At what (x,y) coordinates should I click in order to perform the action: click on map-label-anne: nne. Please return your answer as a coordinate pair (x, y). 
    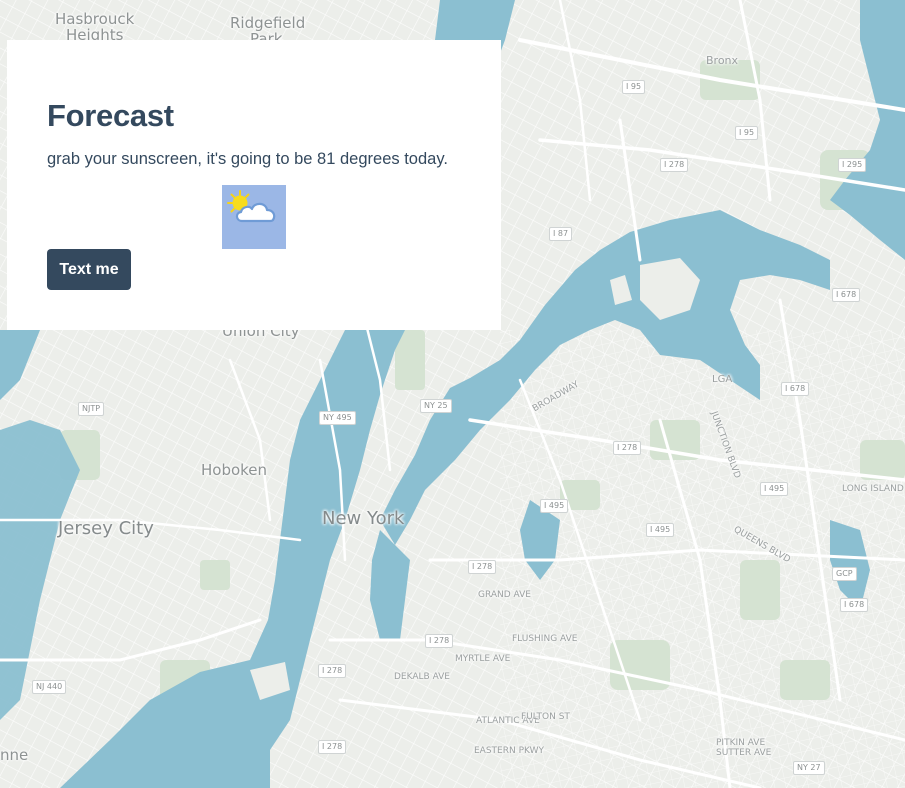
    Looking at the image, I should click on (14, 755).